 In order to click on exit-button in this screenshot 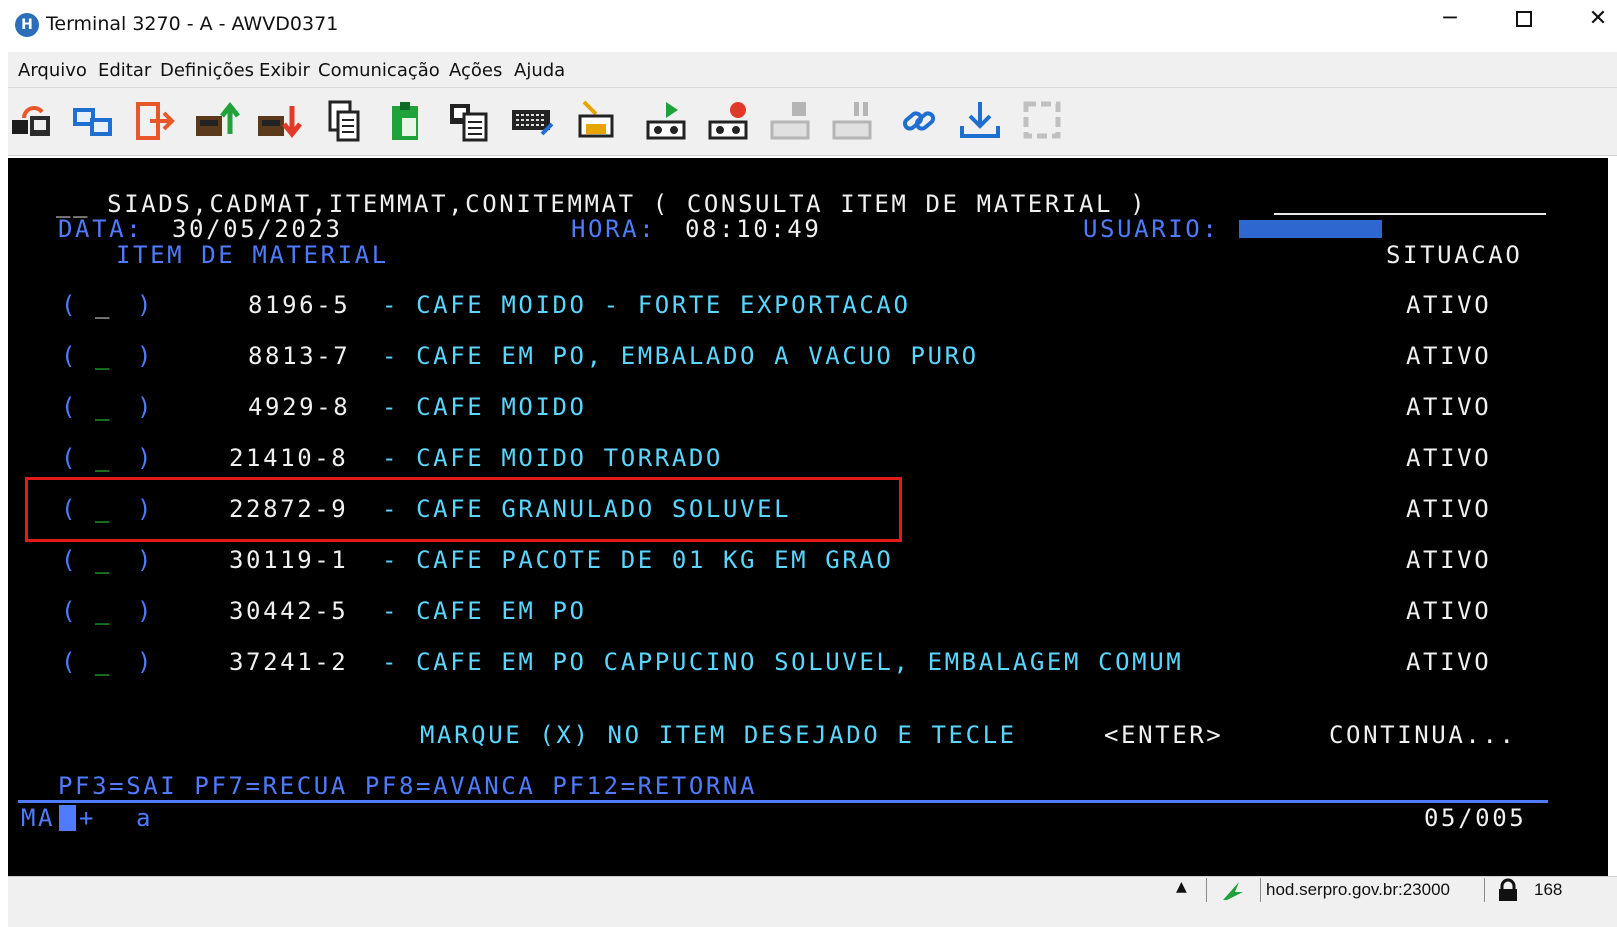, I will do `click(155, 121)`.